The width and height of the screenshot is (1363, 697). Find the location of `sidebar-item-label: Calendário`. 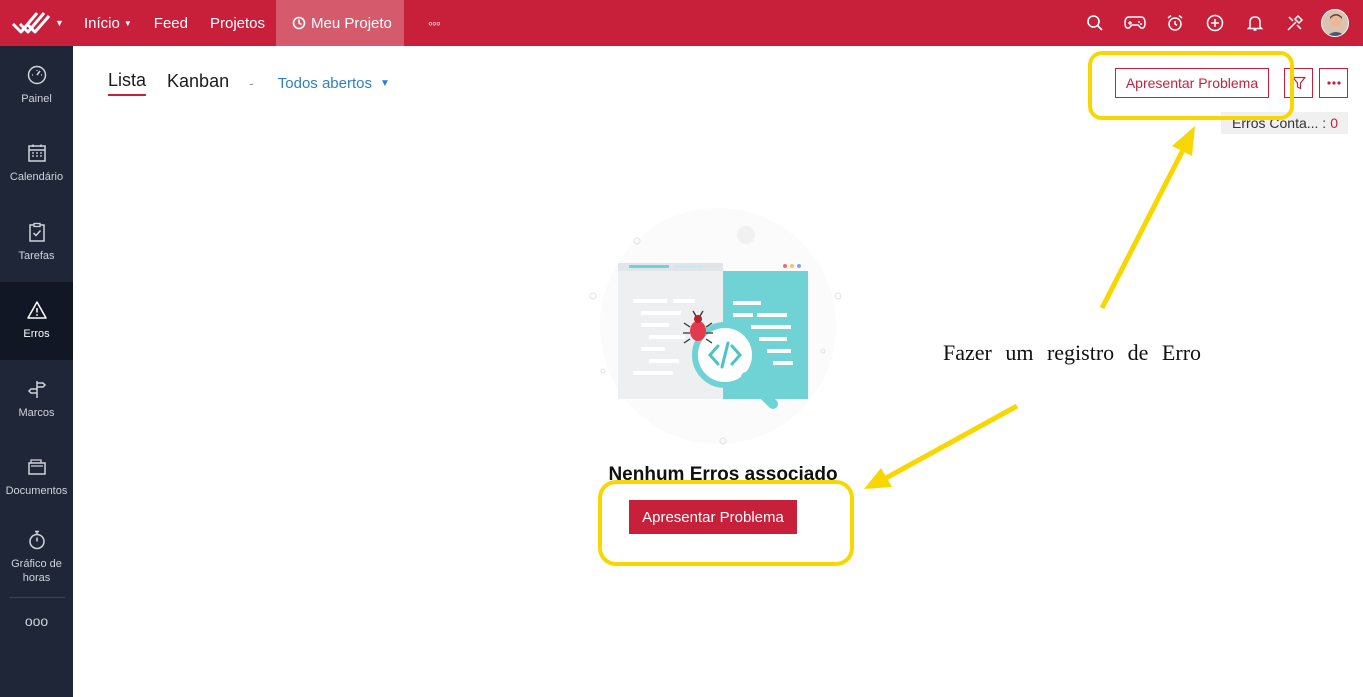

sidebar-item-label: Calendário is located at coordinates (36, 177).